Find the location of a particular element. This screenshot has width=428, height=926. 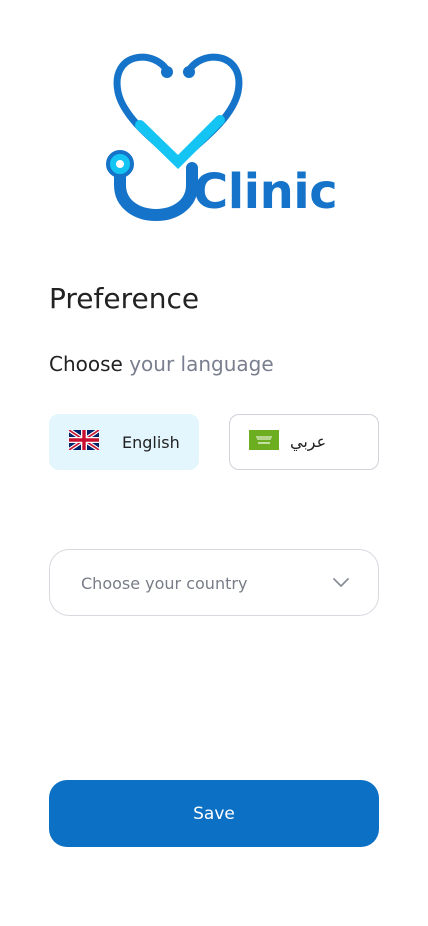

country-dropdown-placeholder: Choose your country is located at coordinates (164, 583).